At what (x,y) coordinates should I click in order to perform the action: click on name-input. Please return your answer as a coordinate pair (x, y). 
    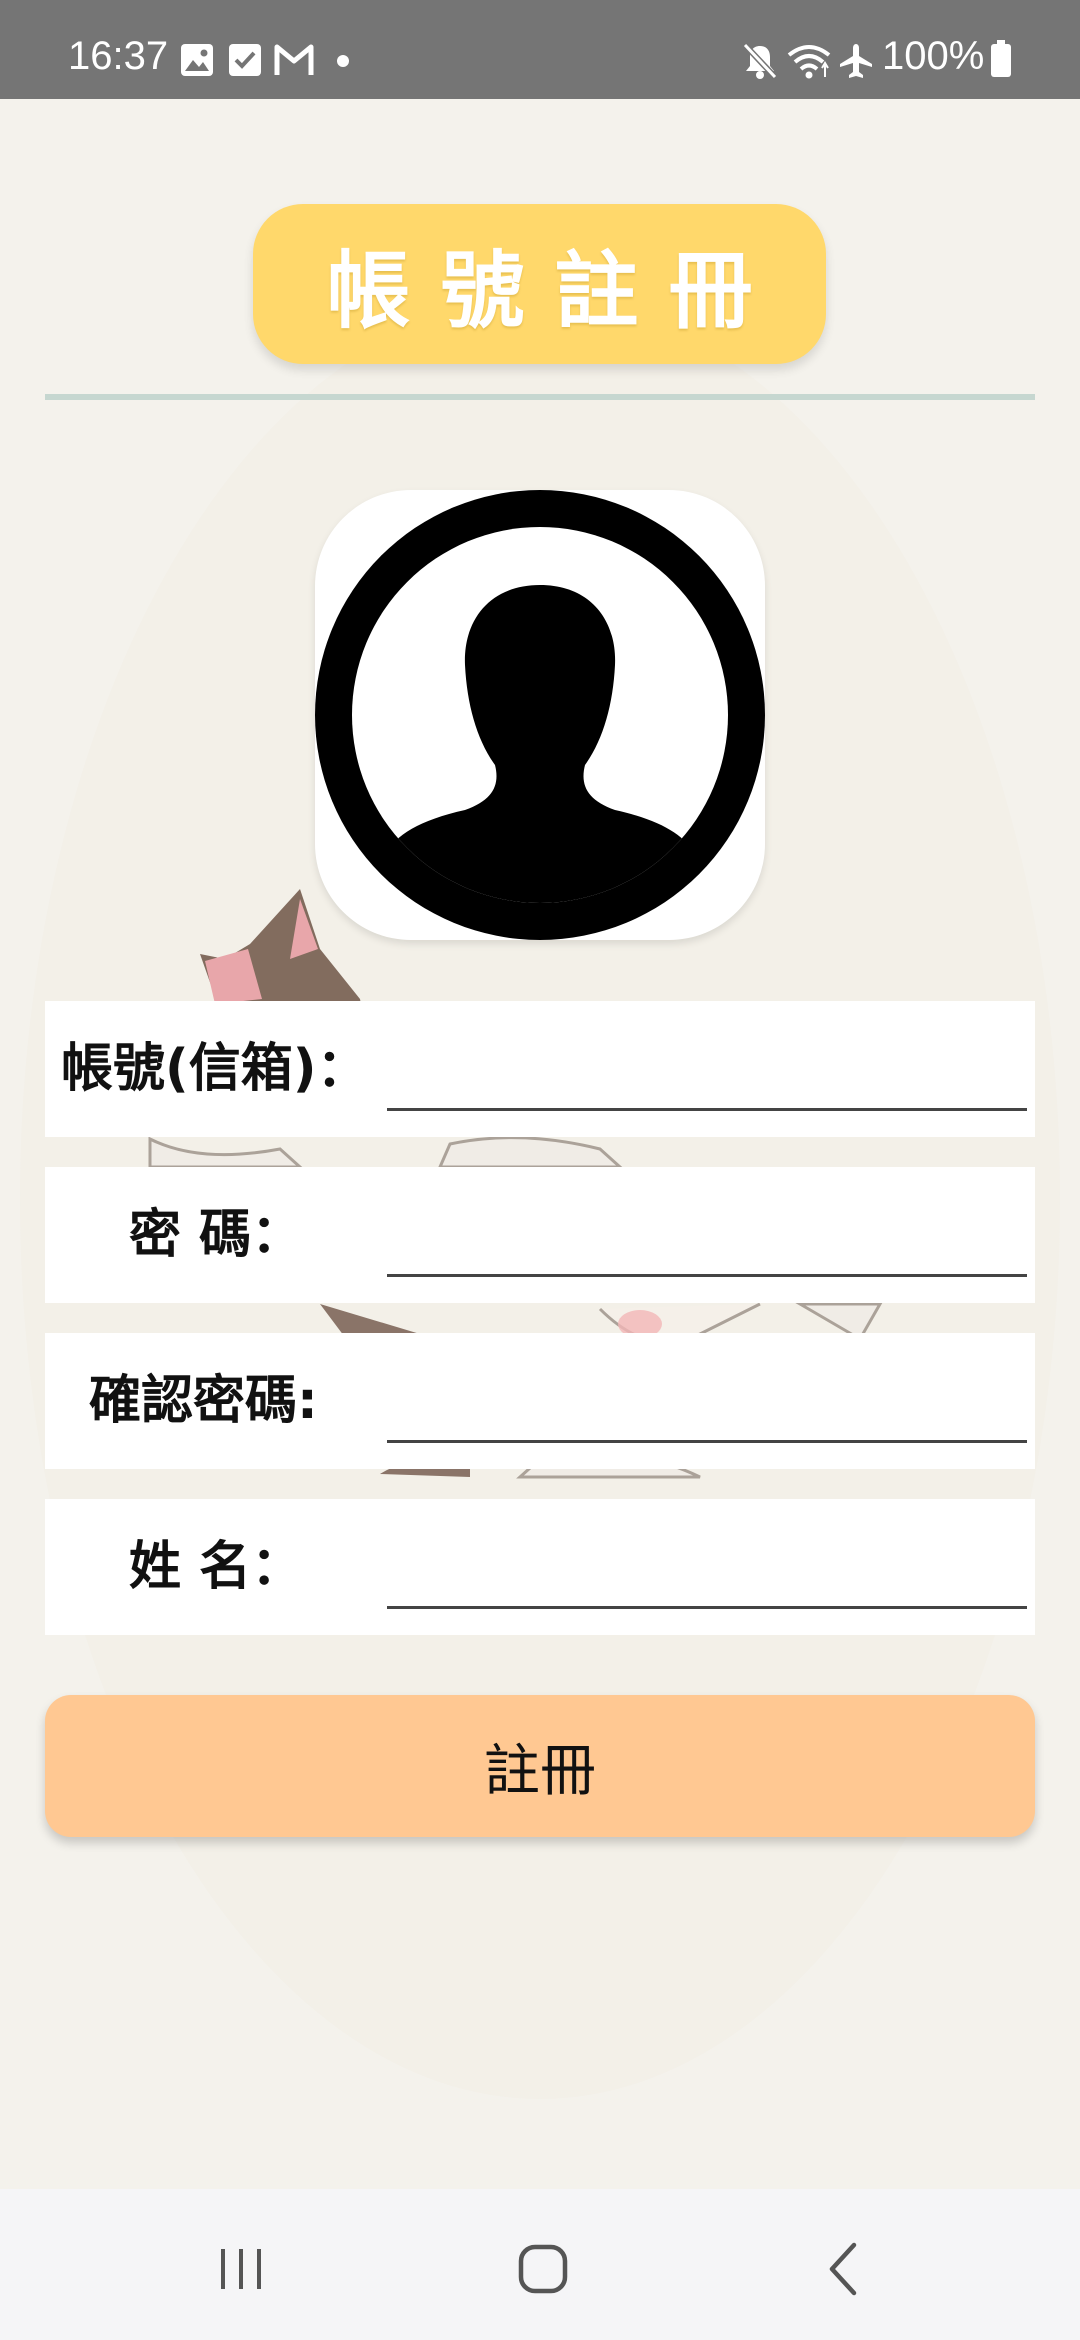
    Looking at the image, I should click on (707, 1574).